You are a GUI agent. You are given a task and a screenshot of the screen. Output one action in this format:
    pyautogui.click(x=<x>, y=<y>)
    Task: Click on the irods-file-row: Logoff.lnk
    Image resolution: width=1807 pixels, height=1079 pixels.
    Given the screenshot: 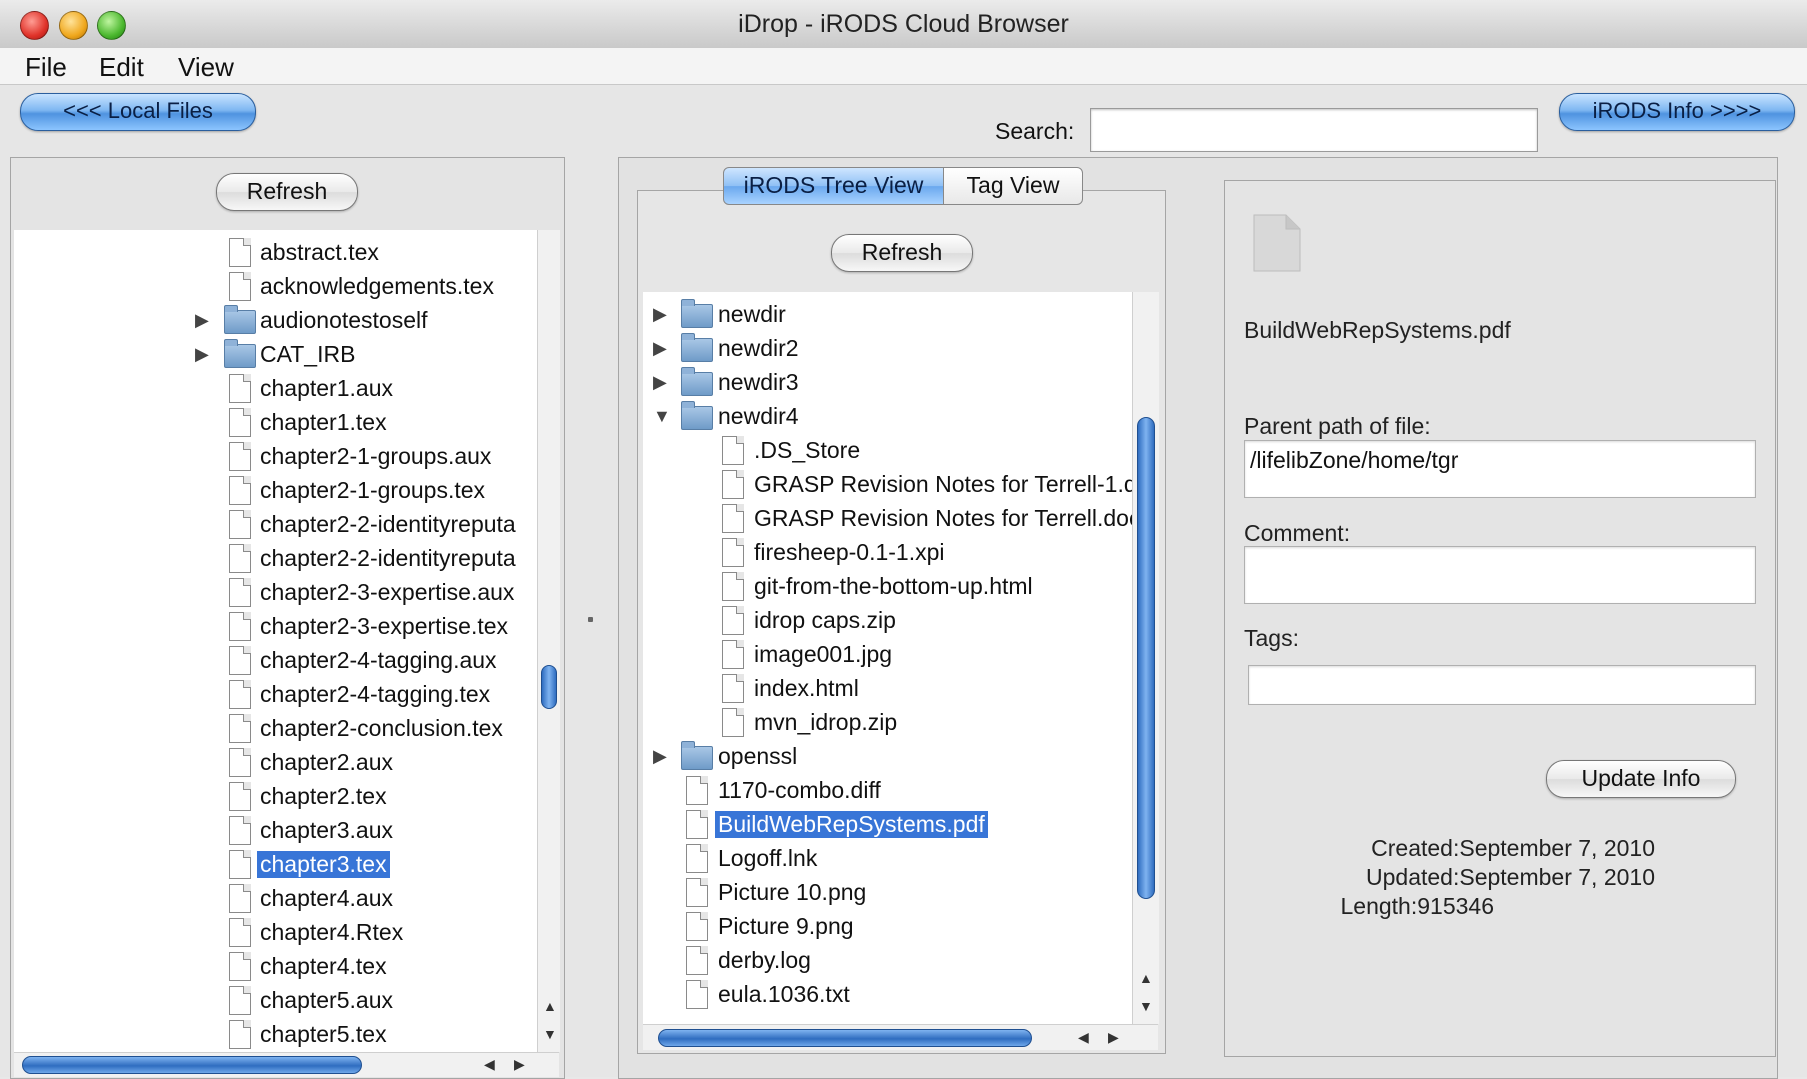 What is the action you would take?
    pyautogui.click(x=887, y=859)
    